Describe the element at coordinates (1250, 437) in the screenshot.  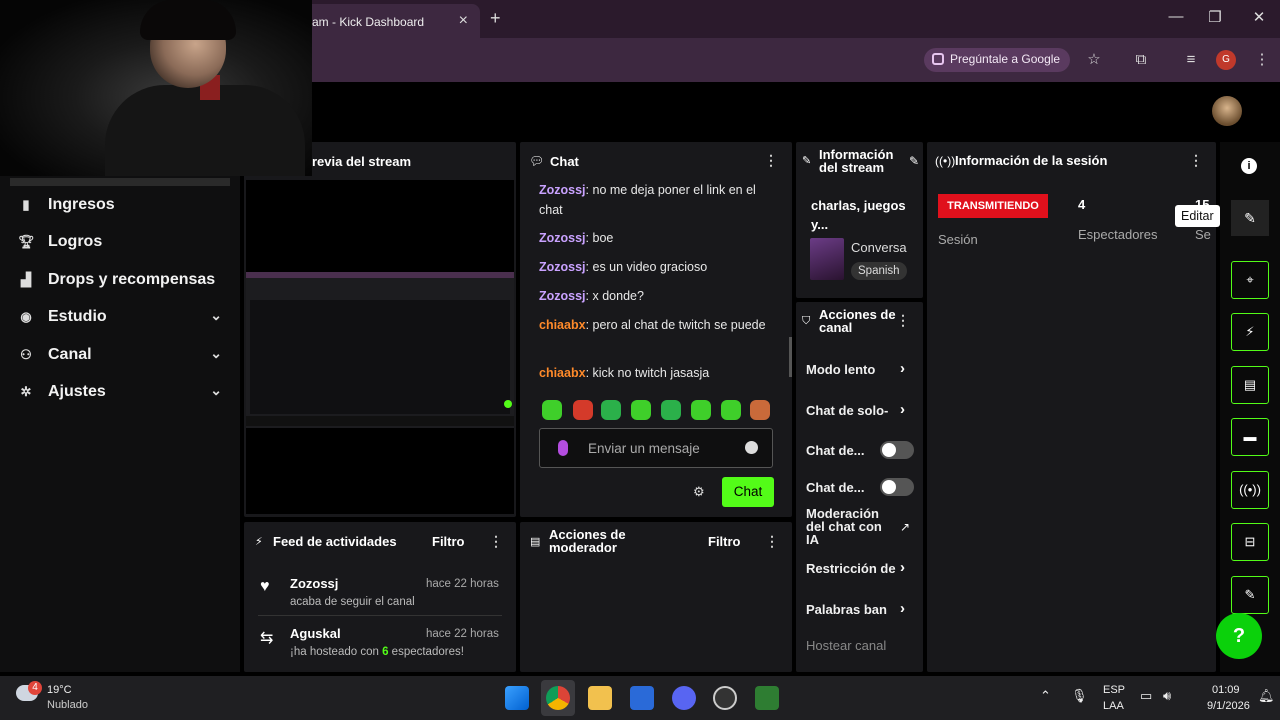
I see `chat-icon: ▬` at that location.